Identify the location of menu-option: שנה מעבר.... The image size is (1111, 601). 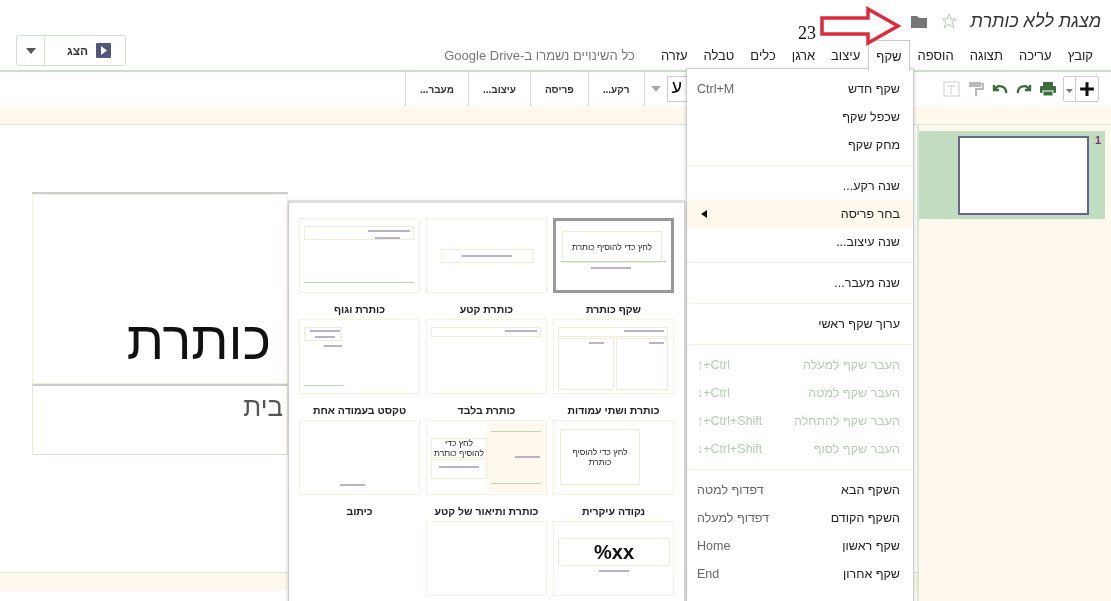
(800, 283).